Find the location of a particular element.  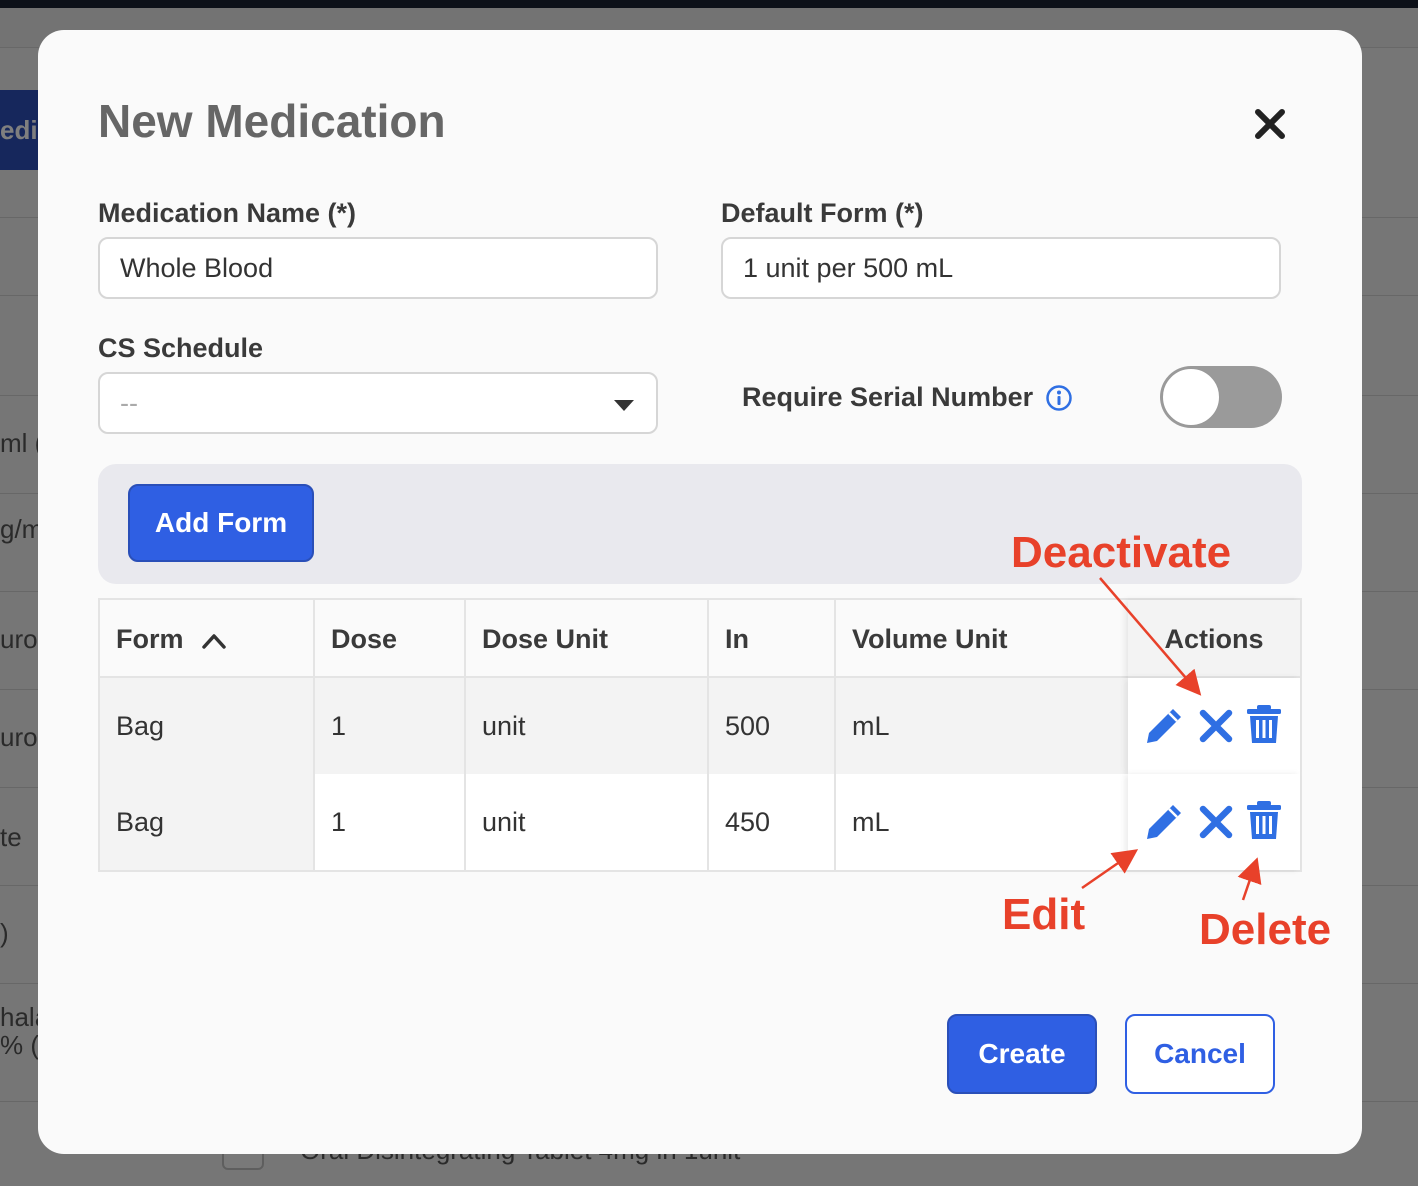

cs-schedule-label: CS Schedule is located at coordinates (181, 348).